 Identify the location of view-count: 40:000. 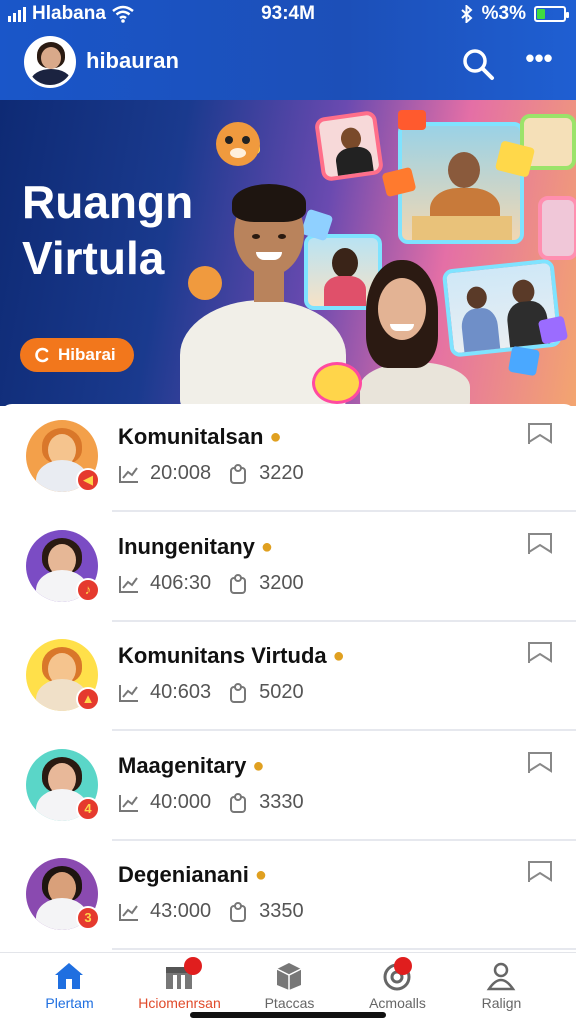
(181, 802).